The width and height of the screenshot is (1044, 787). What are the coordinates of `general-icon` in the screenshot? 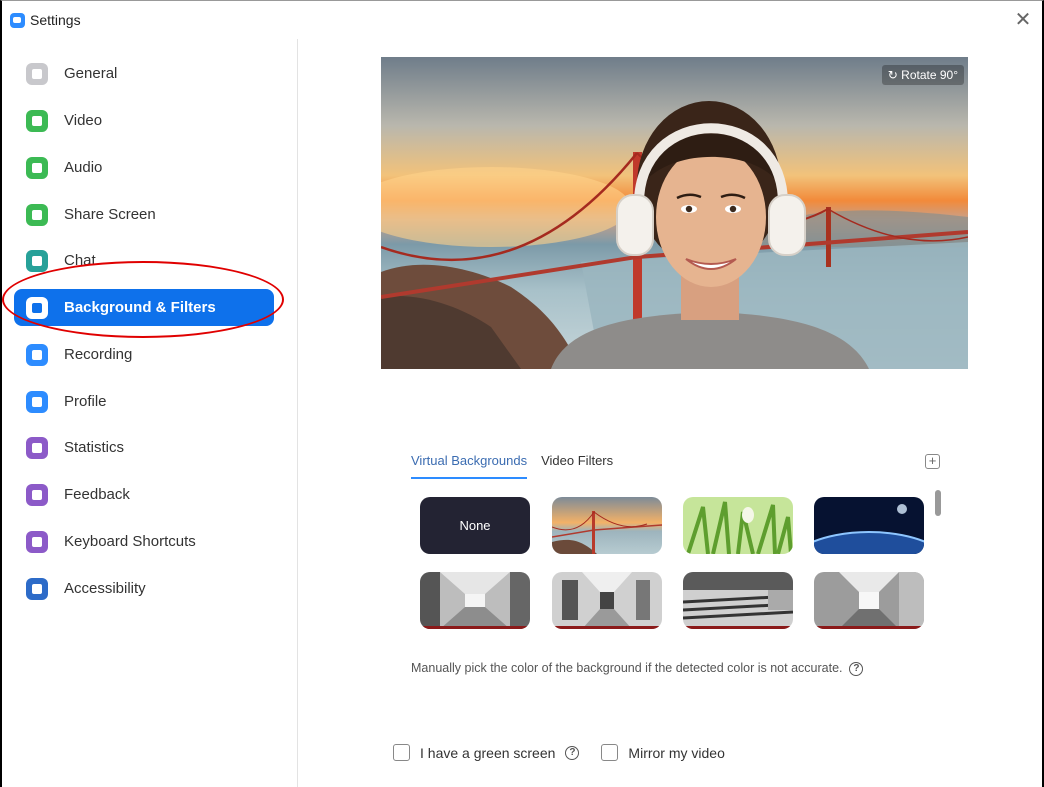 It's located at (37, 73).